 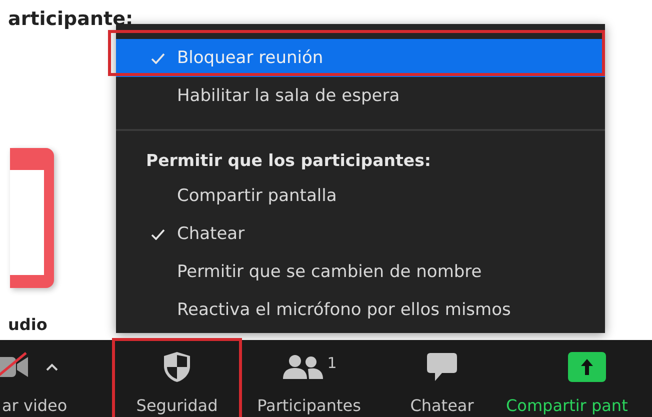 I want to click on section-label: udio, so click(x=28, y=324).